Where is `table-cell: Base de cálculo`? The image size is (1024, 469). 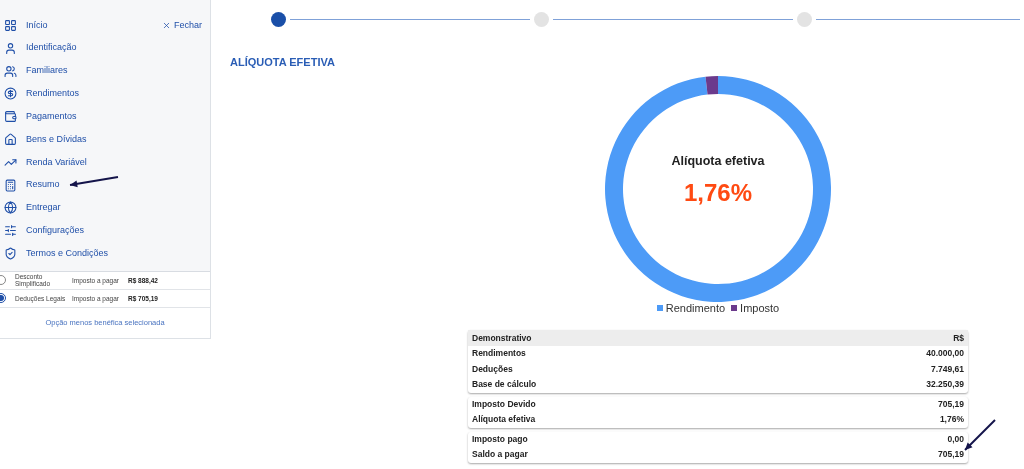 table-cell: Base de cálculo is located at coordinates (504, 385).